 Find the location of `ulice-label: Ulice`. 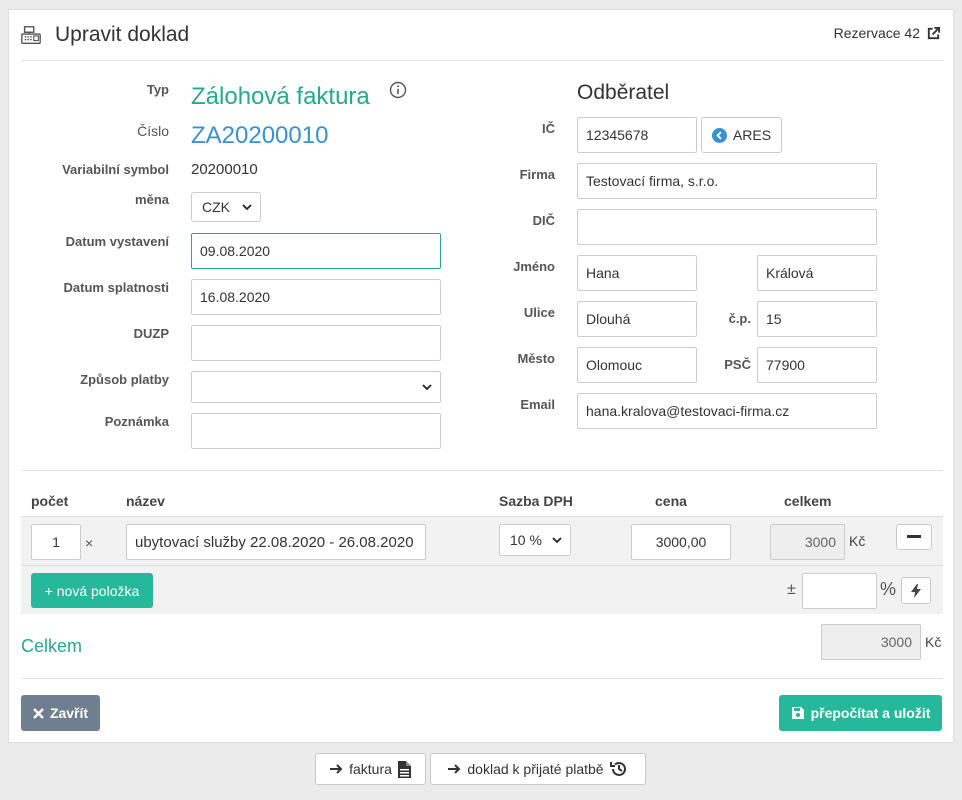

ulice-label: Ulice is located at coordinates (539, 312).